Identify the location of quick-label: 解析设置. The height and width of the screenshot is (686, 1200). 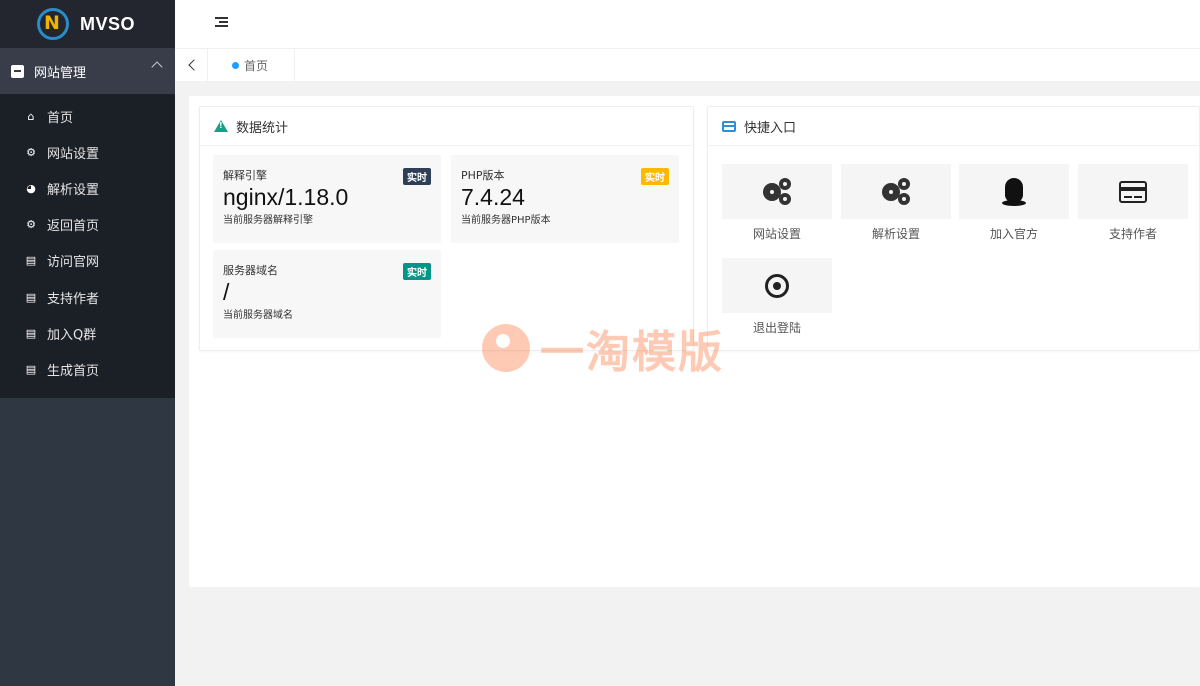
(895, 234).